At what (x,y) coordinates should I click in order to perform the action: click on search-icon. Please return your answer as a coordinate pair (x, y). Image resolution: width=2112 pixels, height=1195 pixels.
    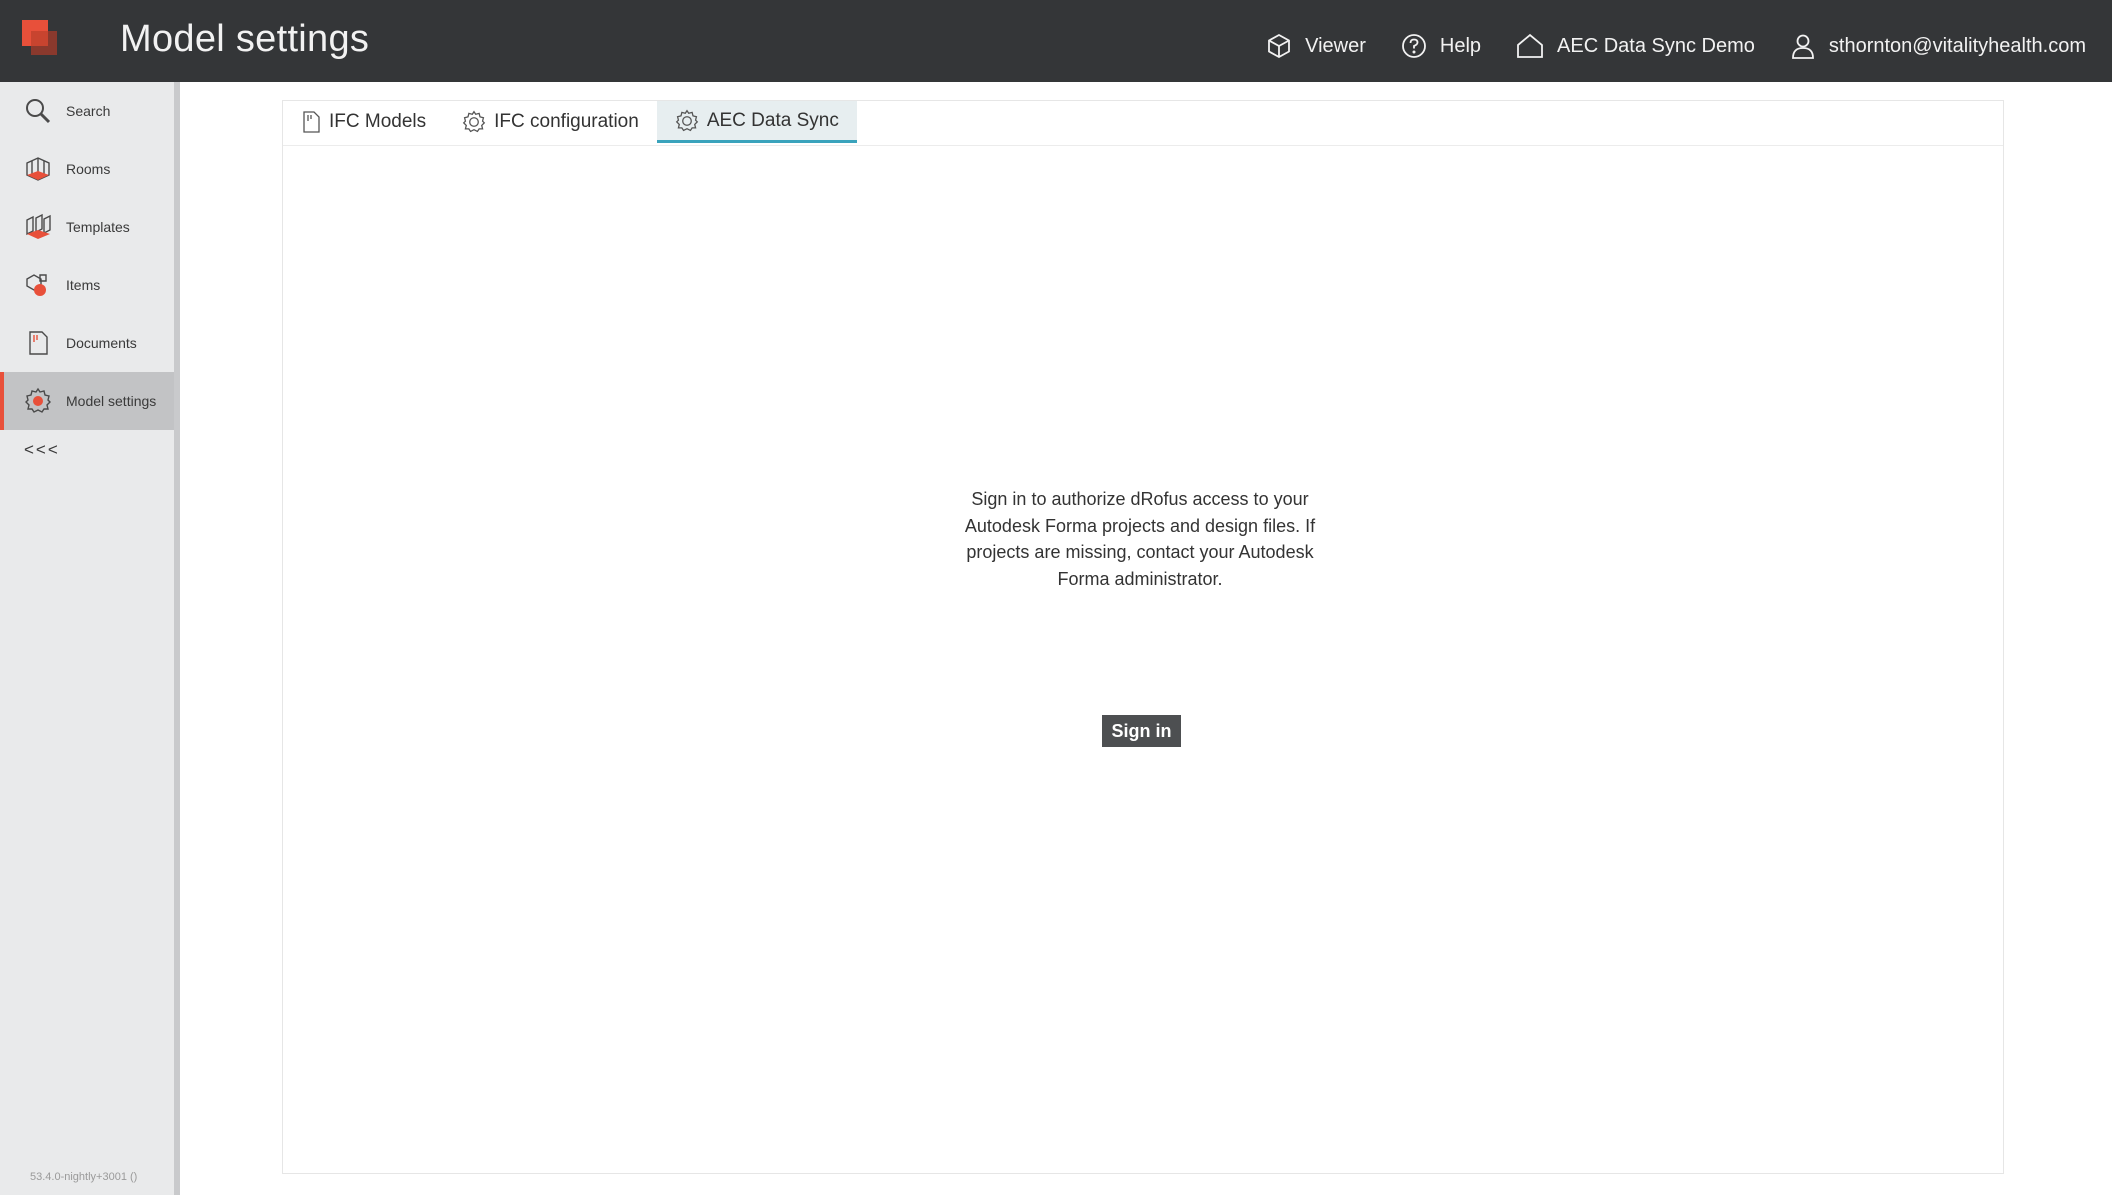
    Looking at the image, I should click on (38, 111).